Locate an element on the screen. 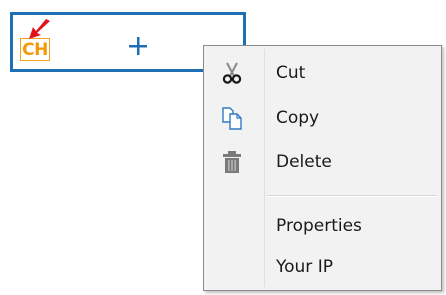  arrow-icon is located at coordinates (39, 29).